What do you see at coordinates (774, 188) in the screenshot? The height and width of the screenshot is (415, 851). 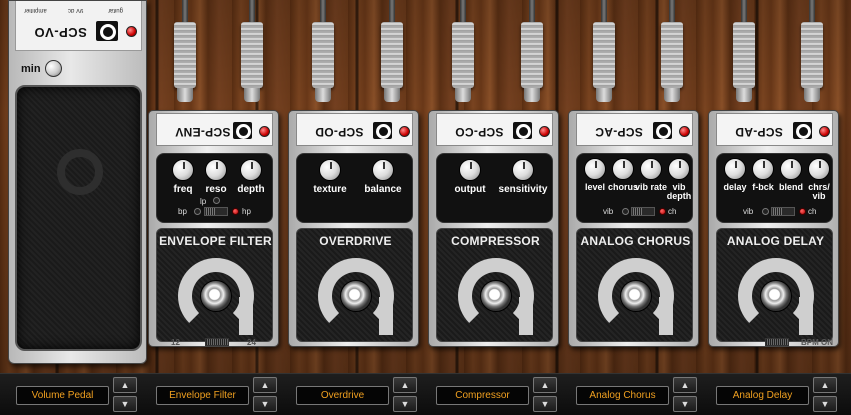 I see `control-panel: delay f-bck blend chrs/ vib vib ch` at bounding box center [774, 188].